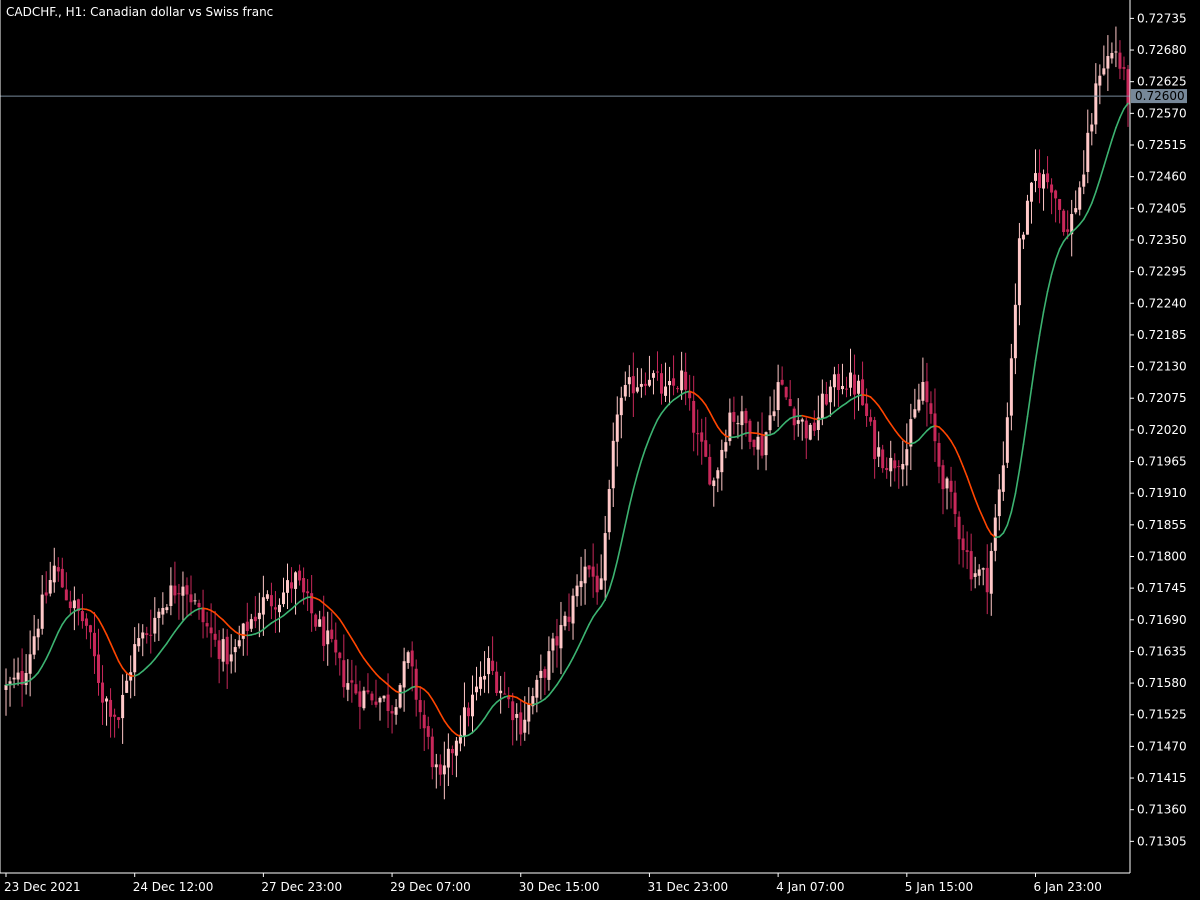  Describe the element at coordinates (430, 887) in the screenshot. I see `x-tick-label: 29 Dec 07:00` at that location.